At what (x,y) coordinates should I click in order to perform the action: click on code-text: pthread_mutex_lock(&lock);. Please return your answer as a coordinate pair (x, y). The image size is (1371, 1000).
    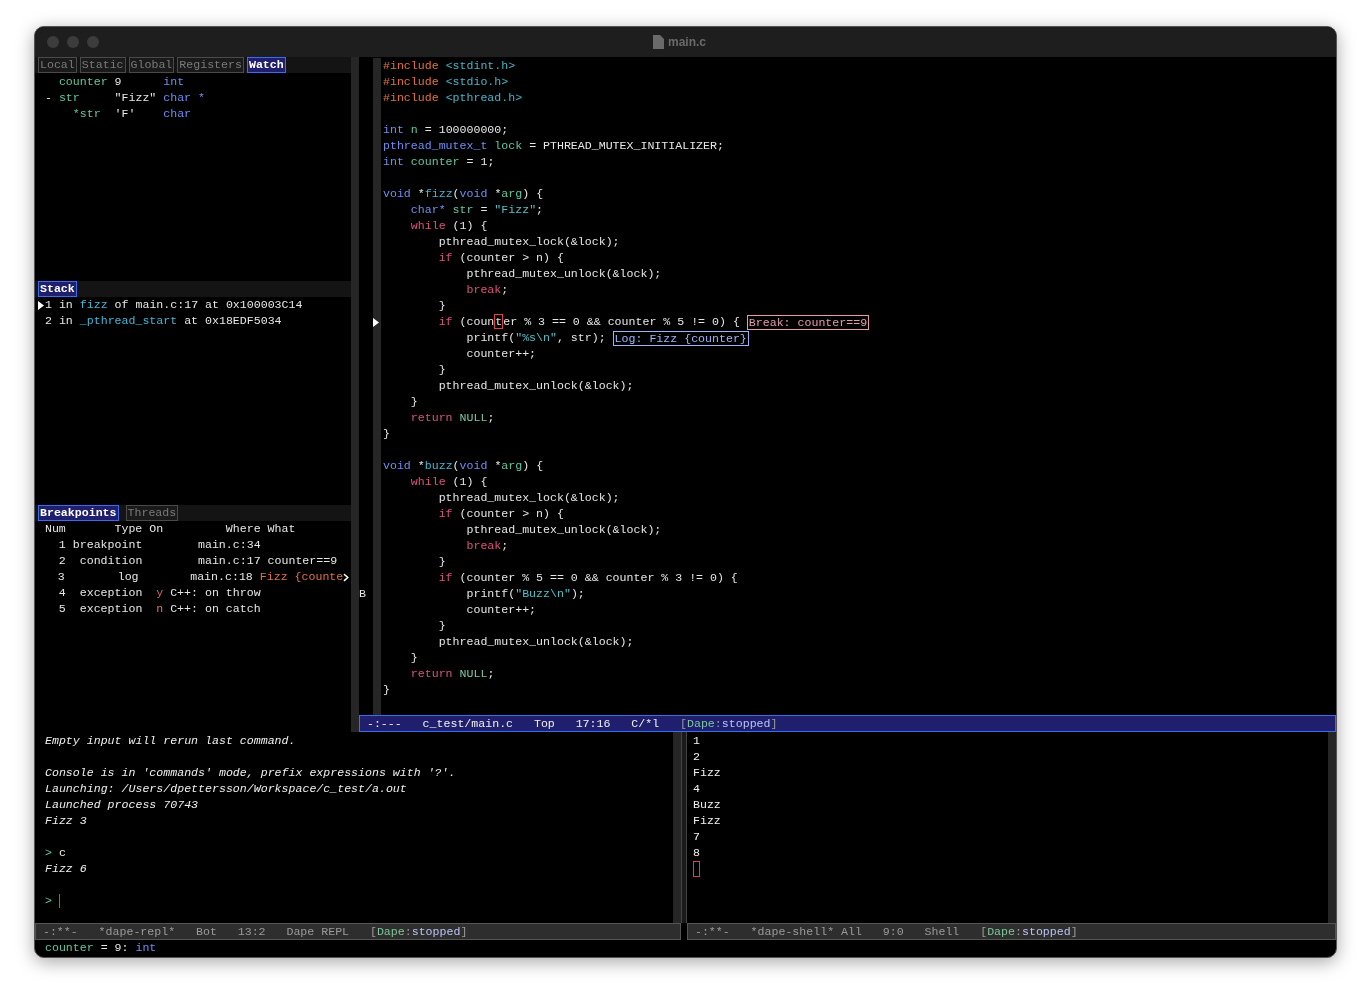
    Looking at the image, I should click on (528, 498).